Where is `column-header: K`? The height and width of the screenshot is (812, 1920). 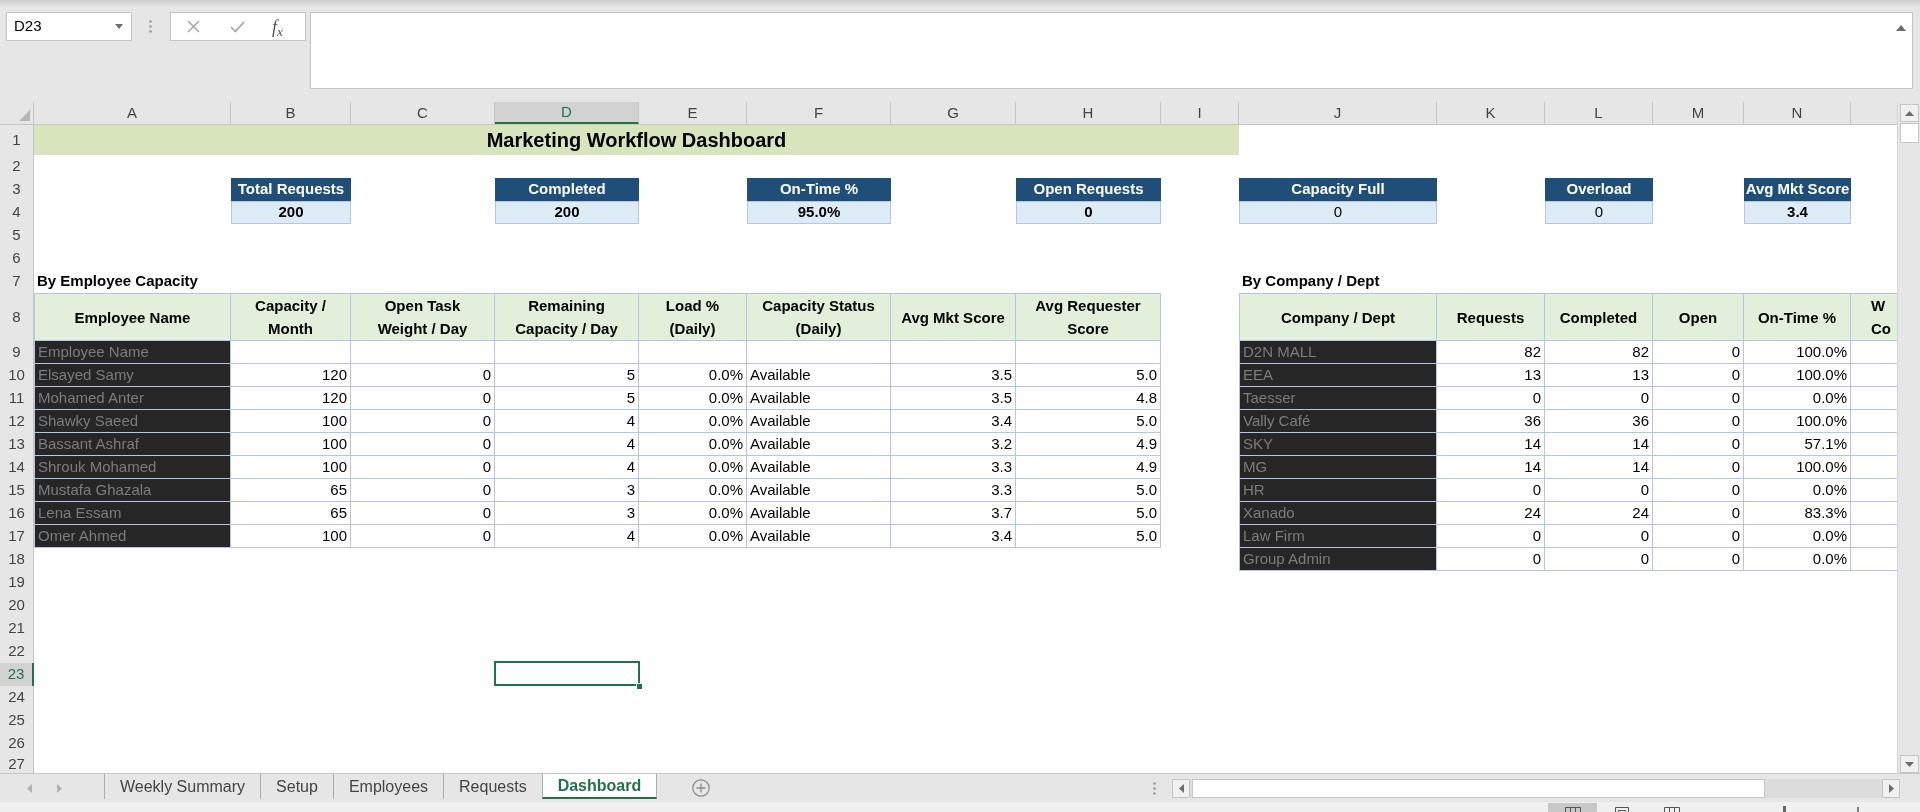
column-header: K is located at coordinates (1491, 113).